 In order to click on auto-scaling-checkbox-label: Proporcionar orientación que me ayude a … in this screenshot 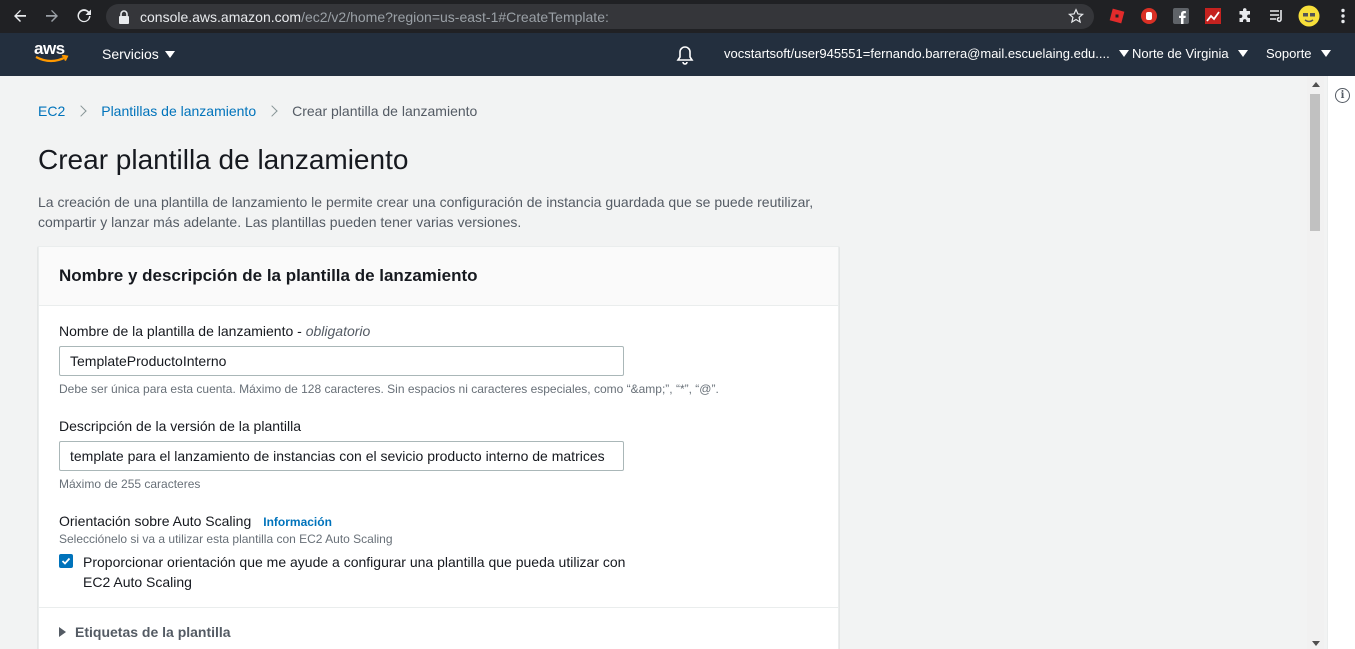, I will do `click(363, 572)`.